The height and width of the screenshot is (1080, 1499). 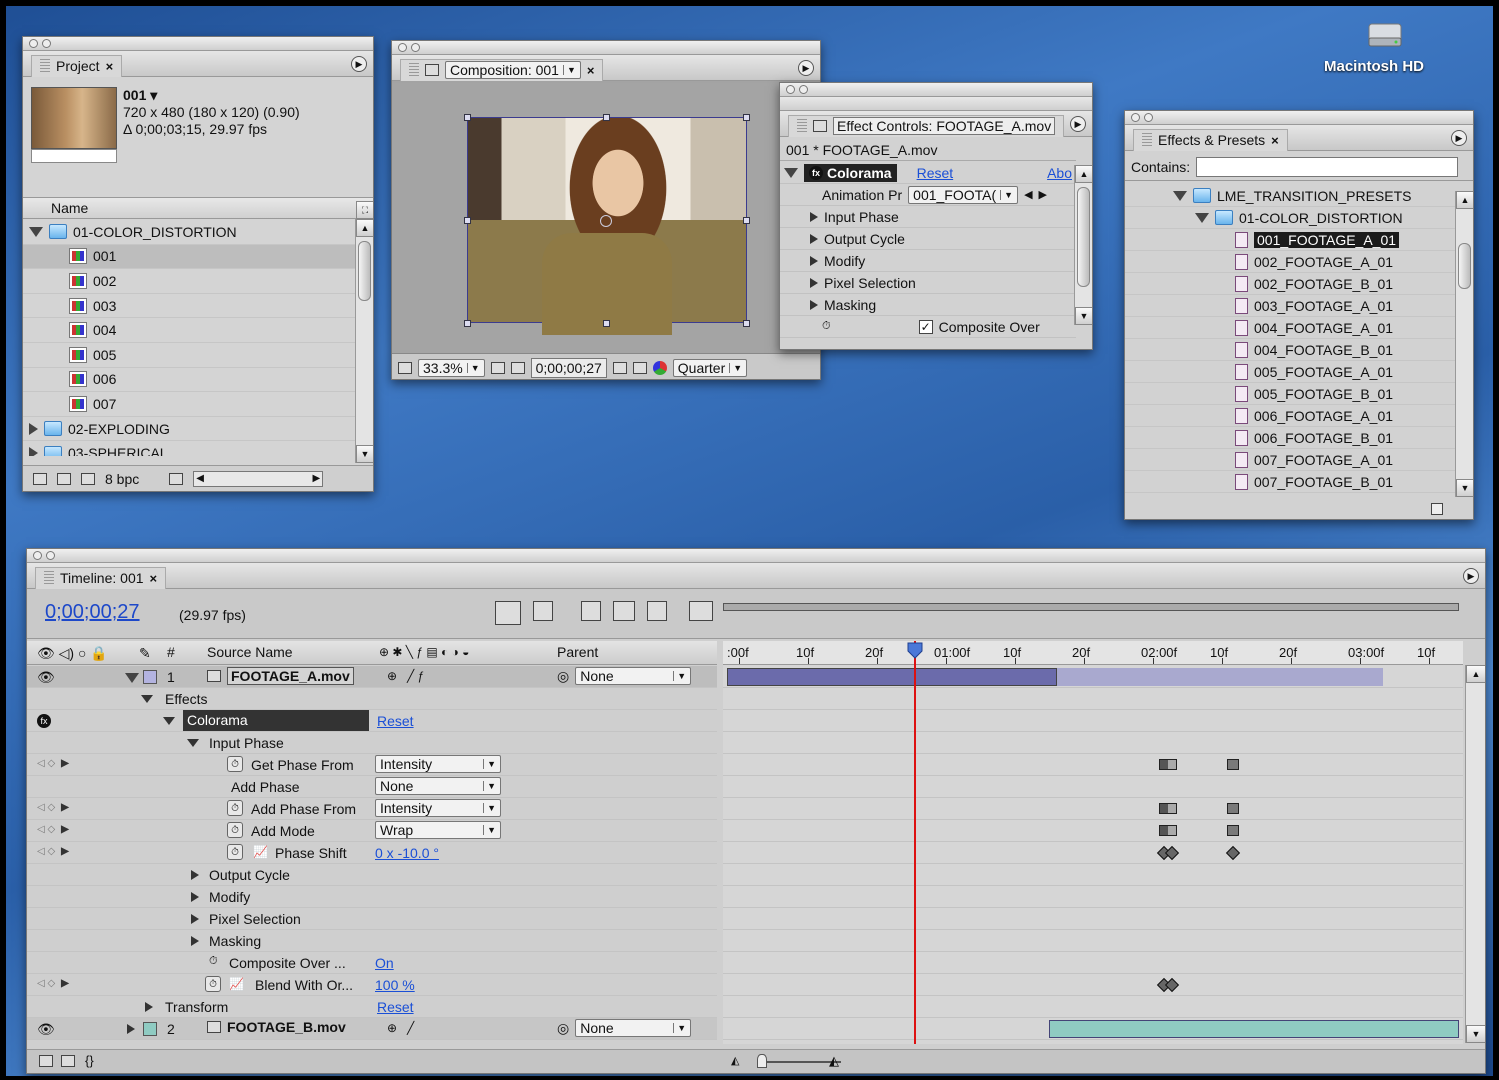 I want to click on scroll-right-button: ▶, so click(x=317, y=478).